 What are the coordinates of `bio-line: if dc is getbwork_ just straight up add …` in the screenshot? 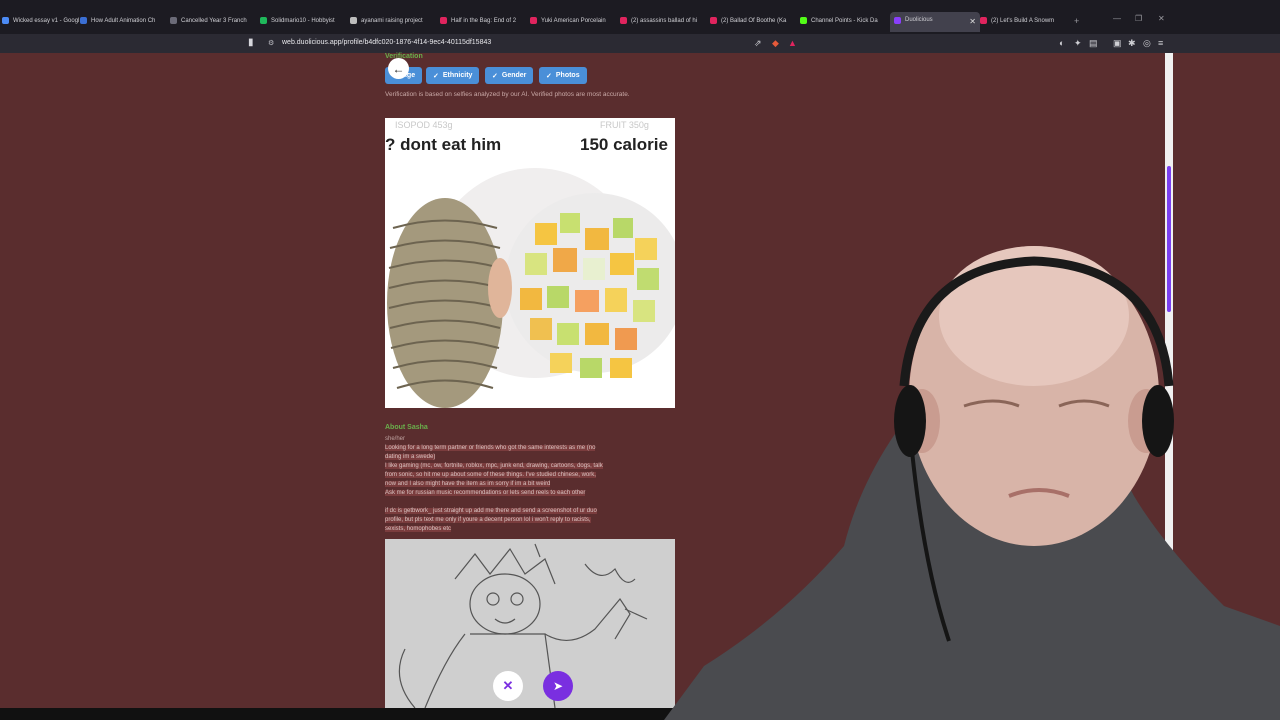 It's located at (491, 511).